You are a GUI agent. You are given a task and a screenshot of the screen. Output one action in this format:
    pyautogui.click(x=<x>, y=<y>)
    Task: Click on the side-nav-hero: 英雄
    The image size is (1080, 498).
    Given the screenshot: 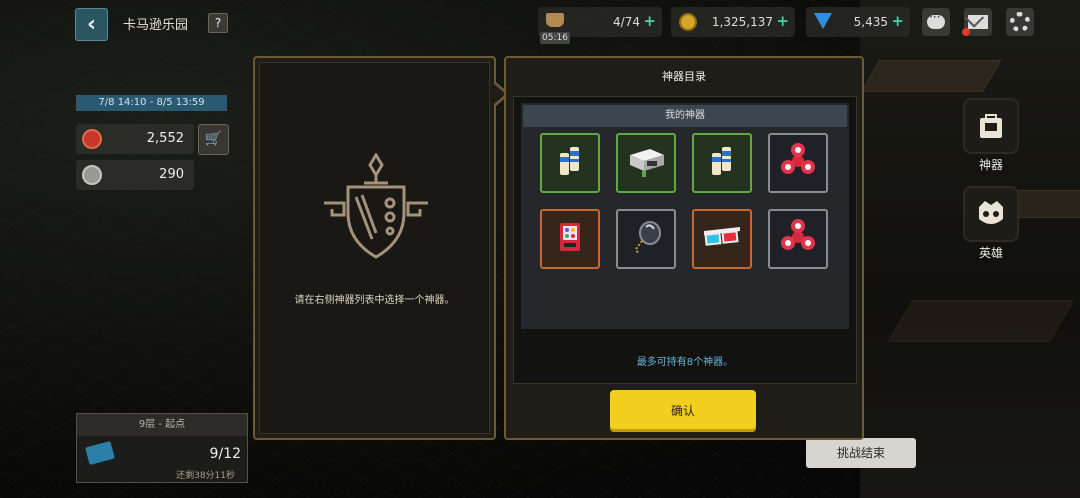 What is the action you would take?
    pyautogui.click(x=991, y=223)
    